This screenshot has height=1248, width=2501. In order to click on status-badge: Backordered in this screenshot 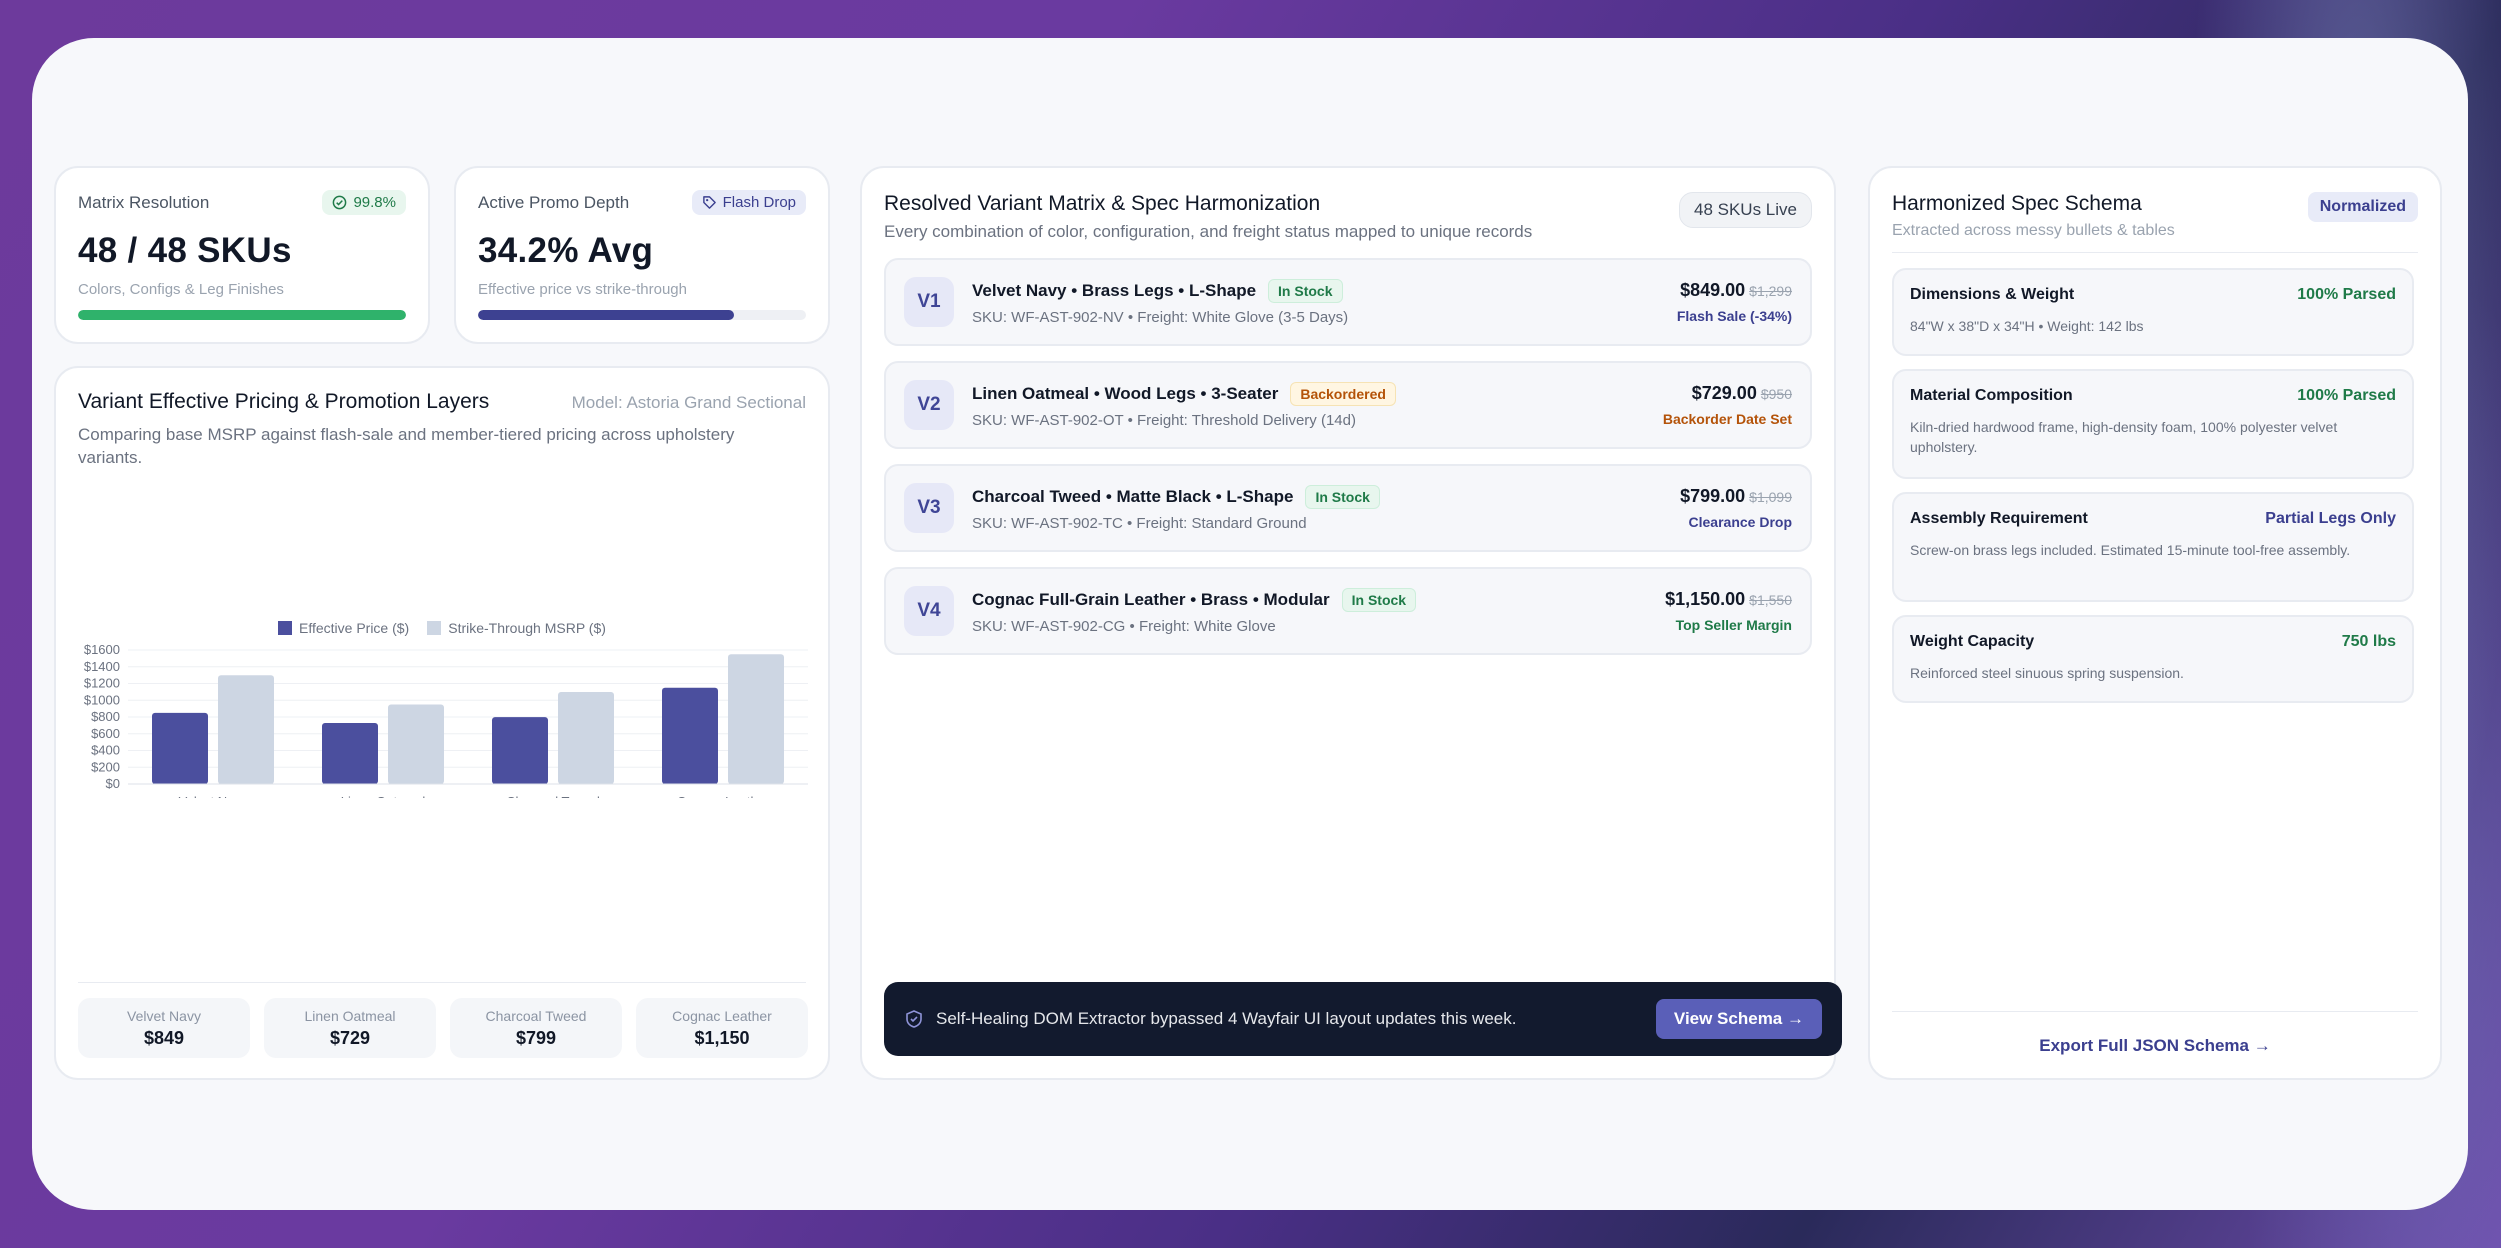, I will do `click(1343, 393)`.